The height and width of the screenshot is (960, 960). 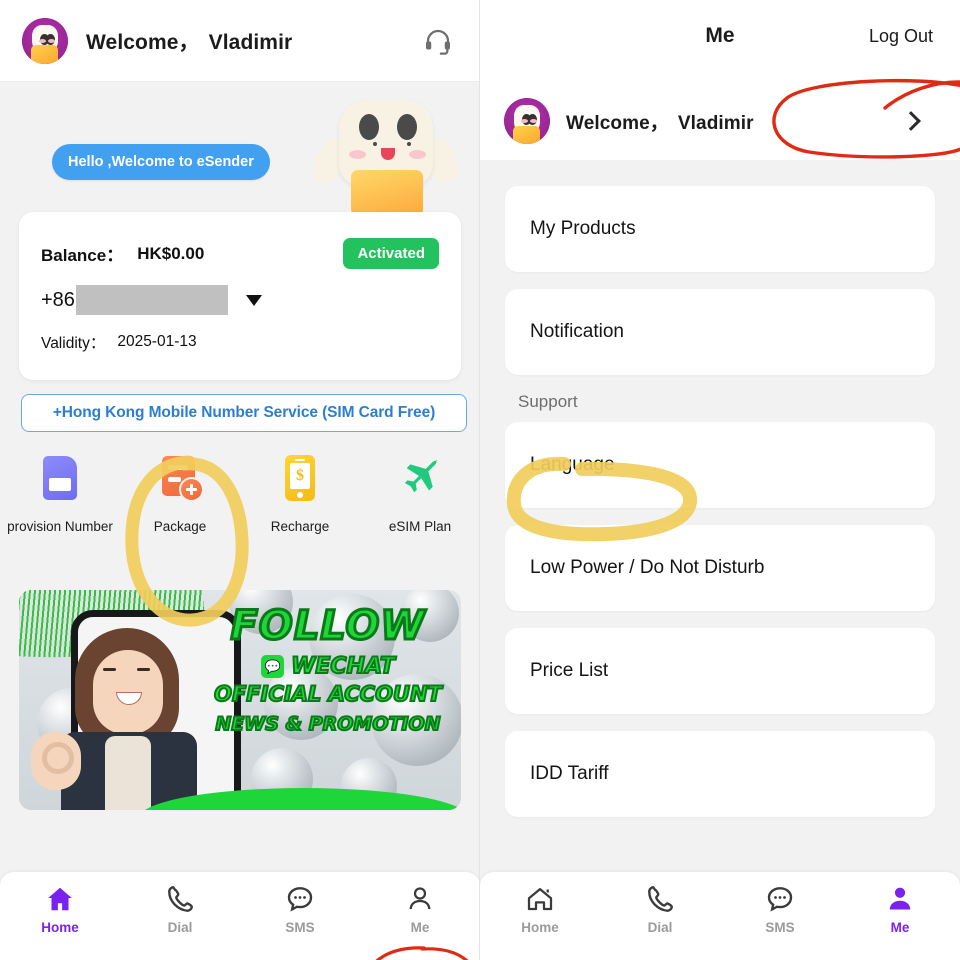 I want to click on menu-item-label: Language, so click(x=572, y=464).